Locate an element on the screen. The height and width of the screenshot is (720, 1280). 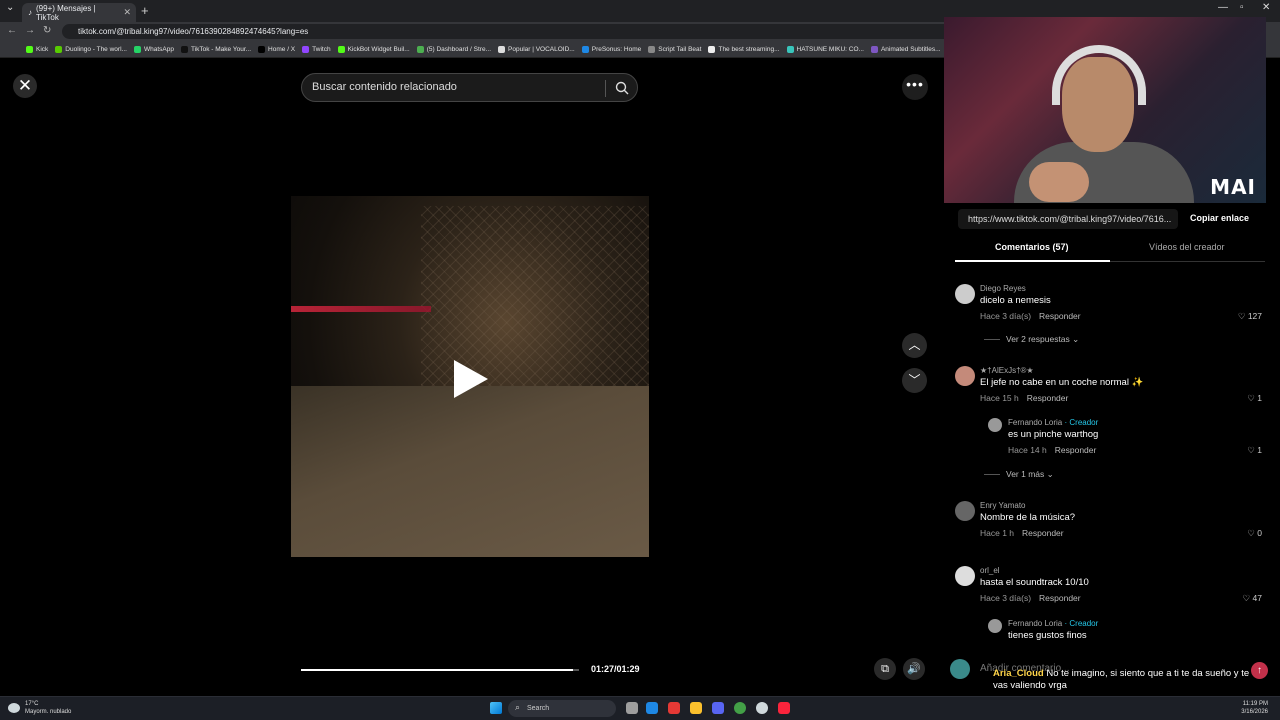
bookmark-item: PreSonus: Home is located at coordinates (611, 49).